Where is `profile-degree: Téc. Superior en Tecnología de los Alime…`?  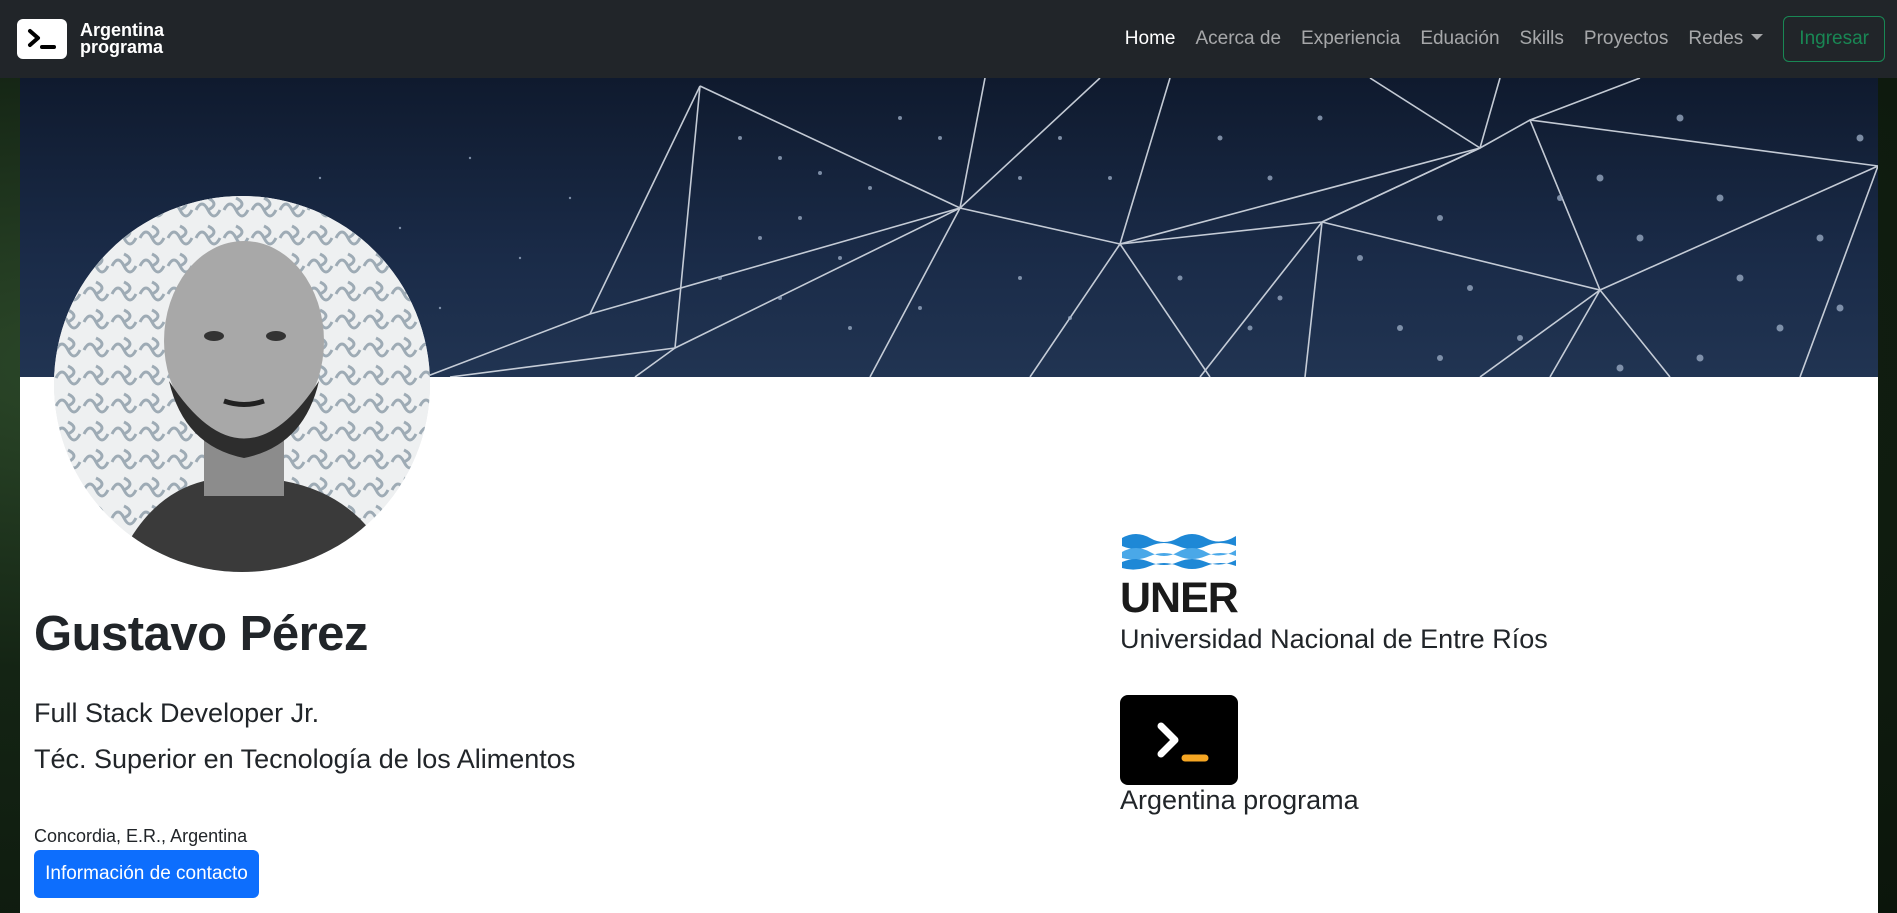 profile-degree: Téc. Superior en Tecnología de los Alime… is located at coordinates (305, 759).